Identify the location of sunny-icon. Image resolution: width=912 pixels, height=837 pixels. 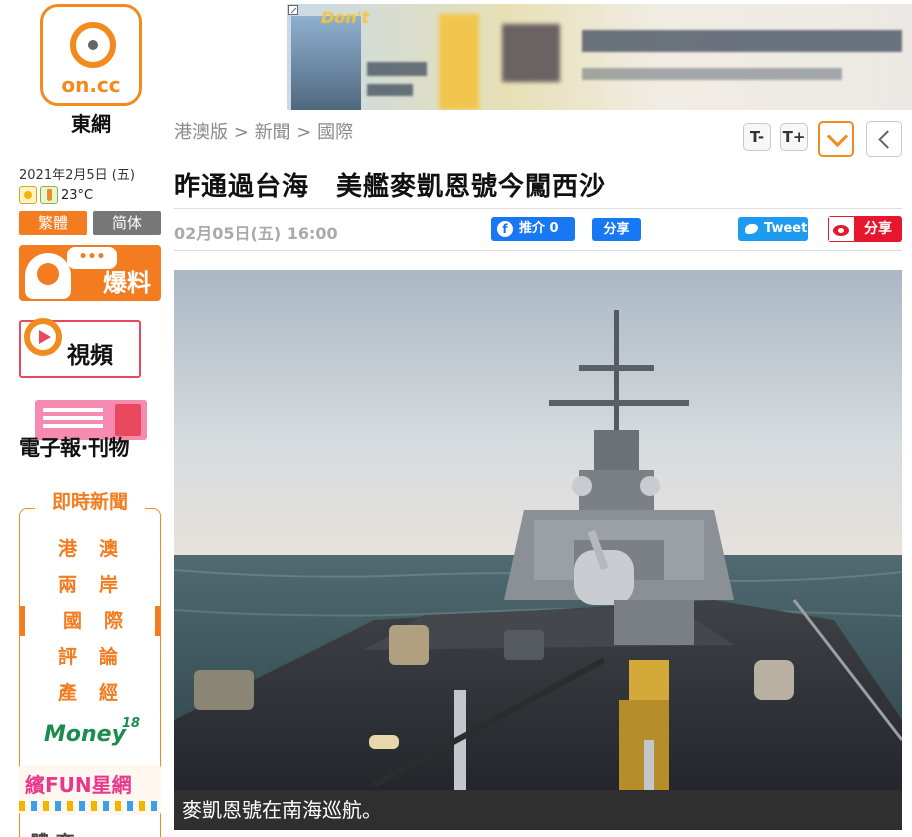
(28, 195).